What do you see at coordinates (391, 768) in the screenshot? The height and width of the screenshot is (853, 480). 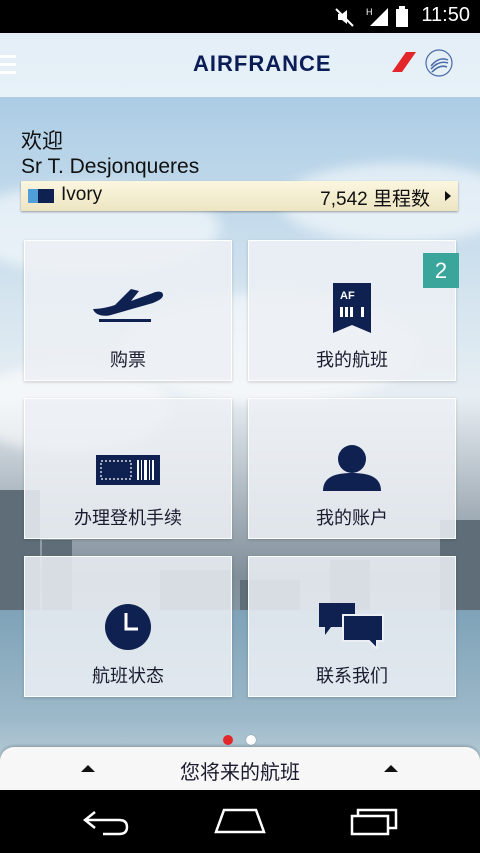 I see `caret-up-icon` at bounding box center [391, 768].